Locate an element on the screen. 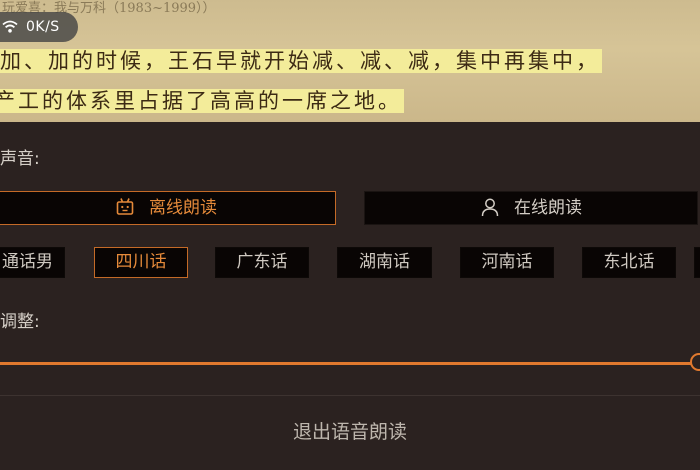  wifi-icon is located at coordinates (10, 26).